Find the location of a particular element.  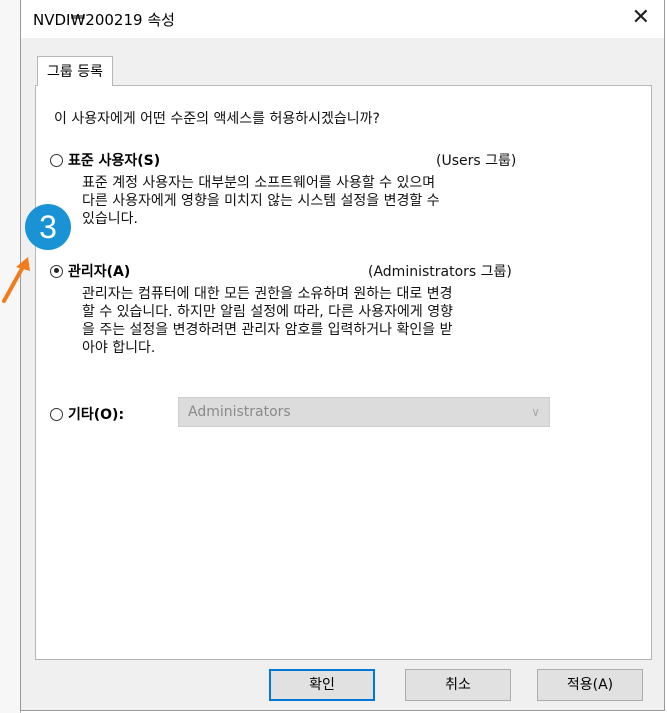

cancel-button: 취소 is located at coordinates (458, 685).